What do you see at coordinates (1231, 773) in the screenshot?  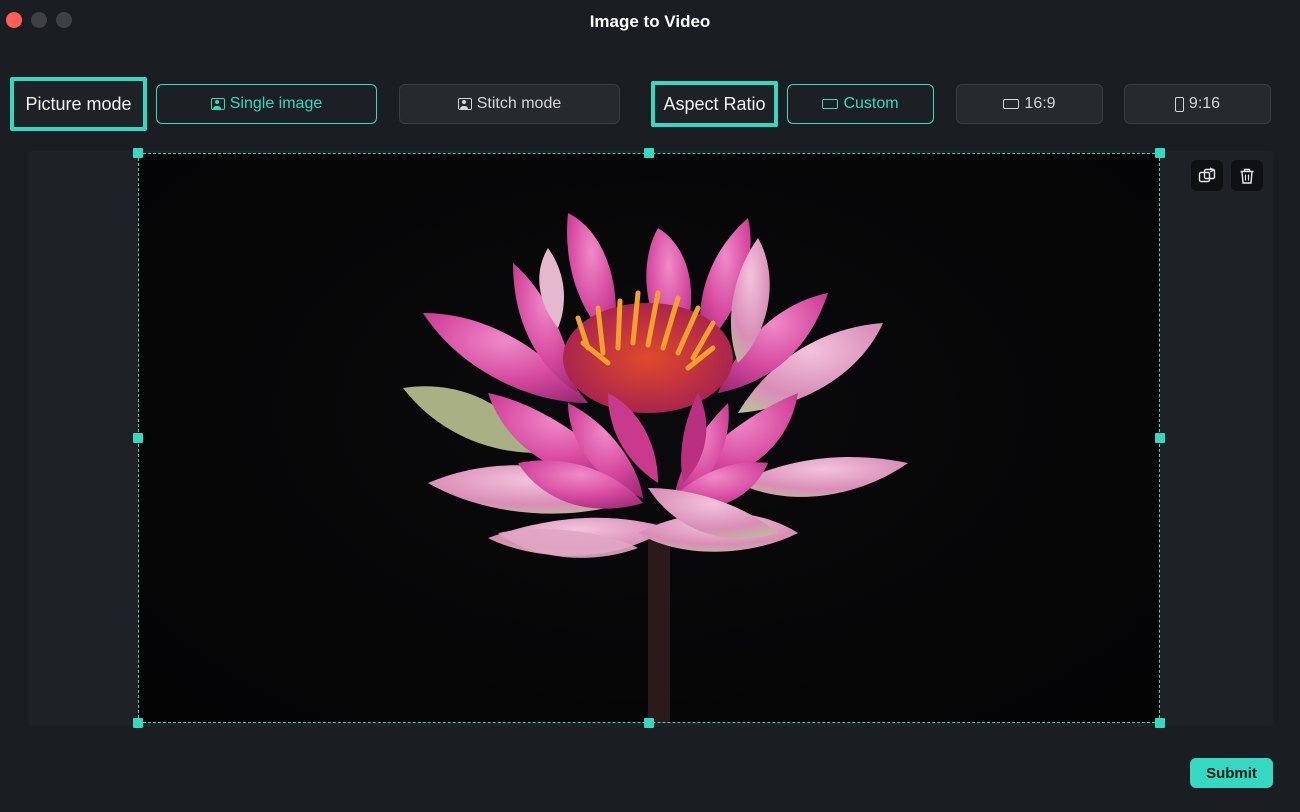 I see `submit-button: Submit` at bounding box center [1231, 773].